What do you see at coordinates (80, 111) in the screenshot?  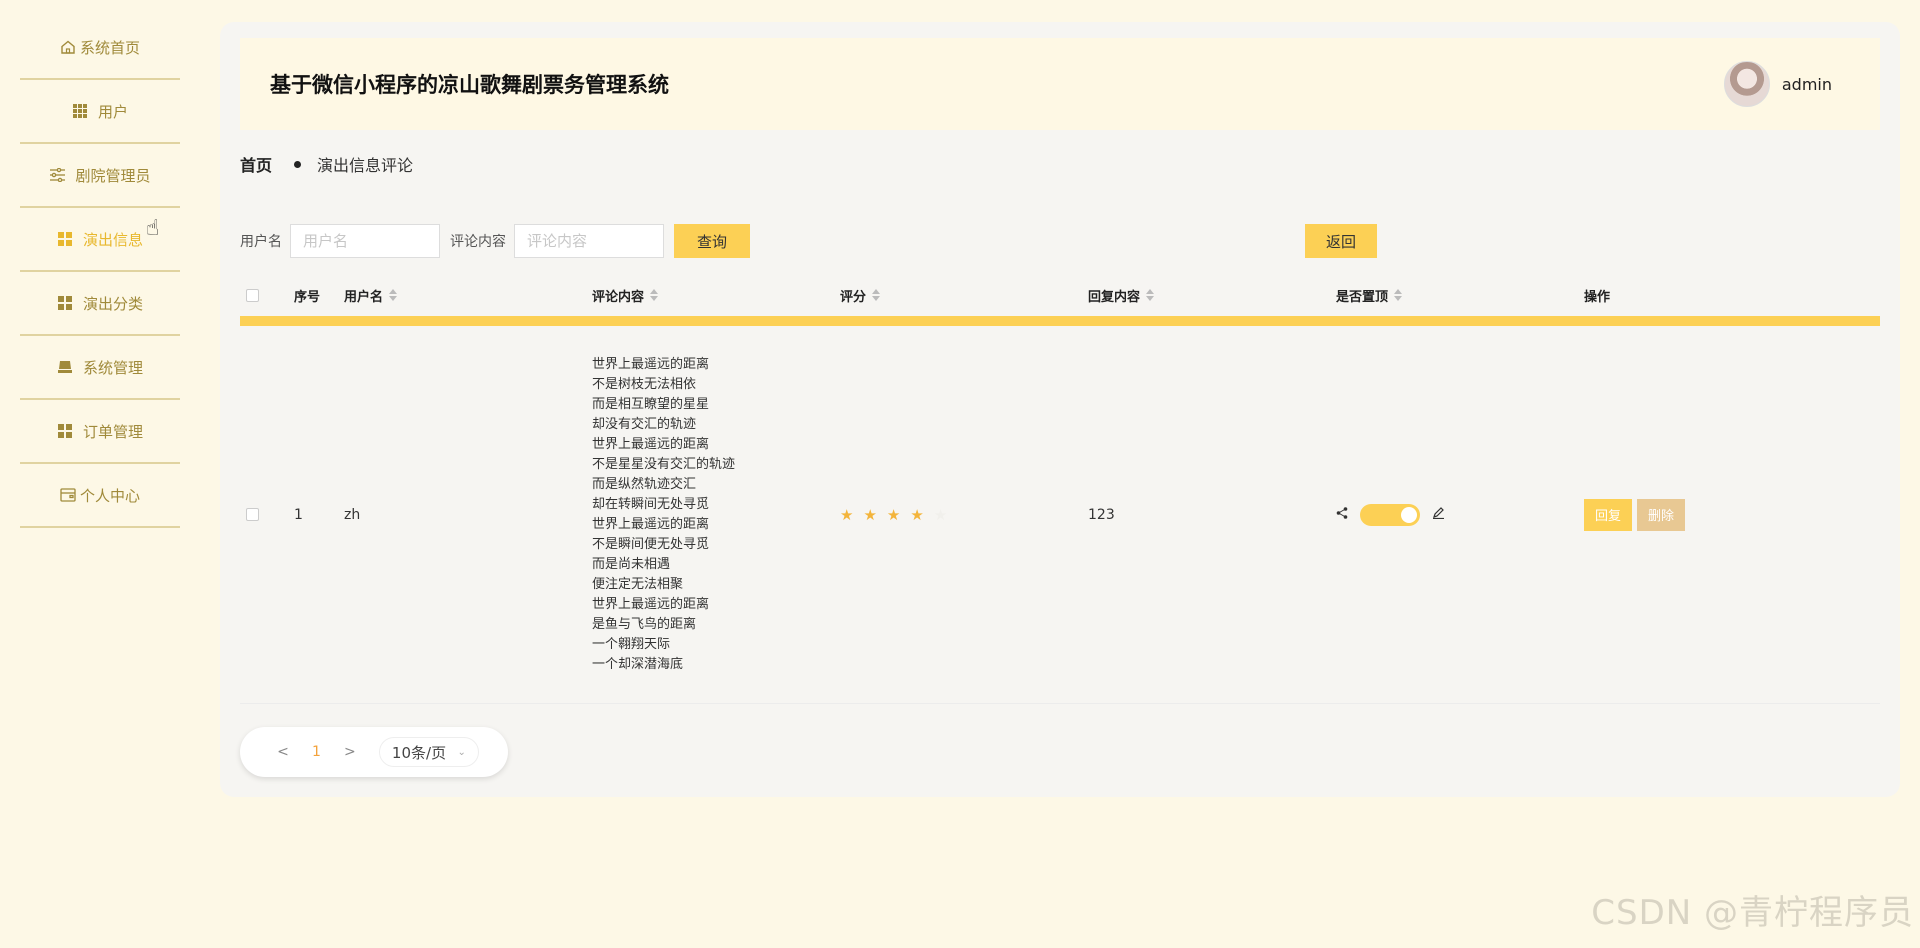 I see `grid-icon` at bounding box center [80, 111].